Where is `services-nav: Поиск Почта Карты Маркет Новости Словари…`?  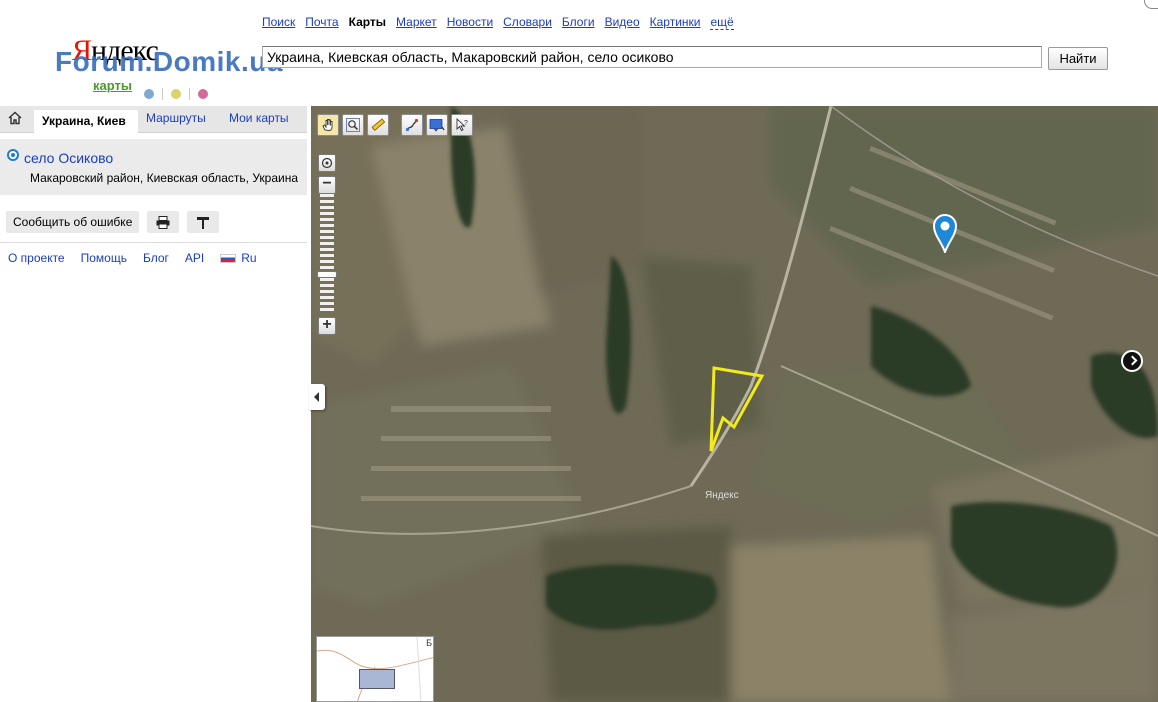
services-nav: Поиск Почта Карты Маркет Новости Словари… is located at coordinates (498, 22).